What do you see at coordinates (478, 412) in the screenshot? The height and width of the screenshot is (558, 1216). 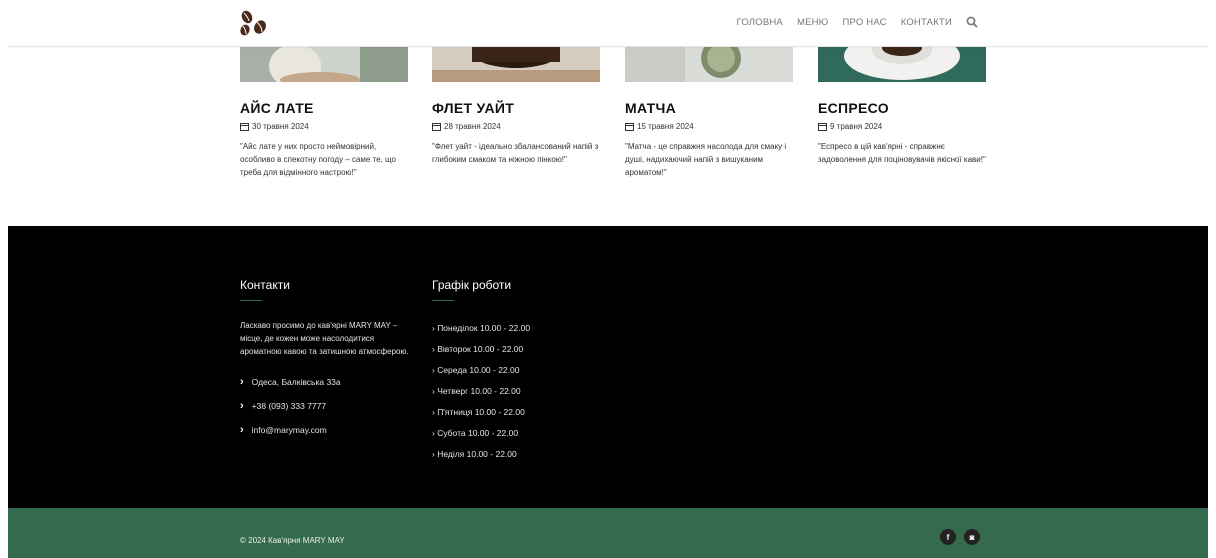 I see `hours-item-friday: › П'ятниця 10.00 - 22.00` at bounding box center [478, 412].